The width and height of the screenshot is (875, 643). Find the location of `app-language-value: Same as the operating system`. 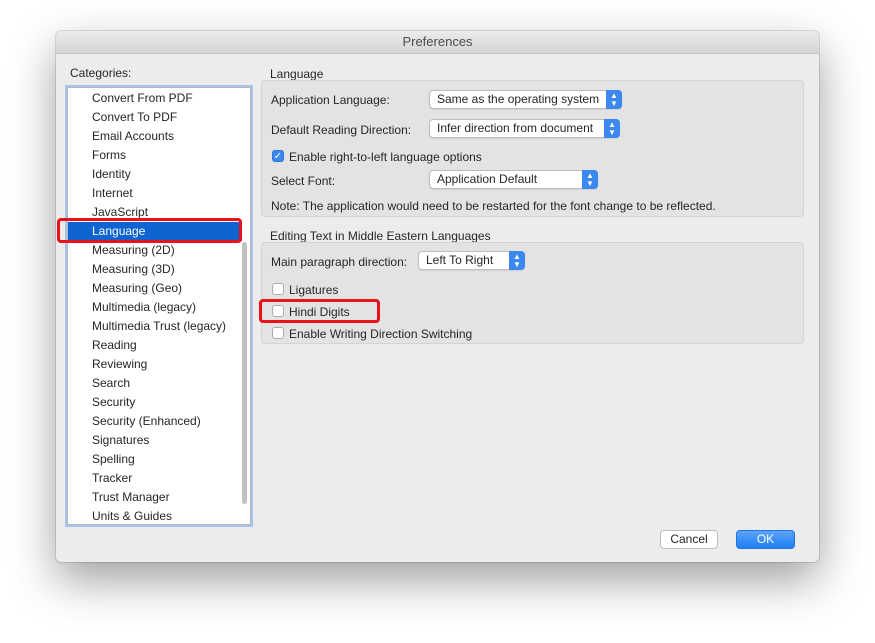

app-language-value: Same as the operating system is located at coordinates (518, 99).